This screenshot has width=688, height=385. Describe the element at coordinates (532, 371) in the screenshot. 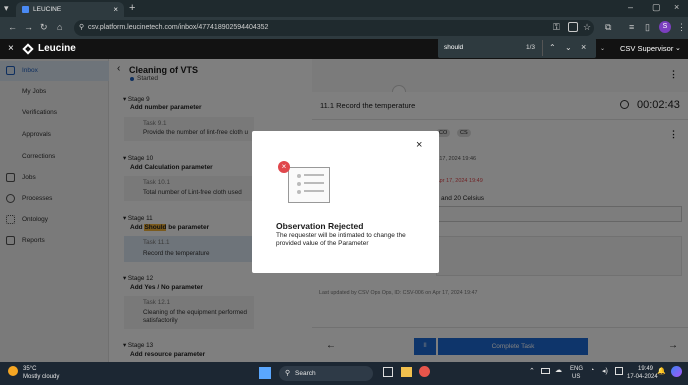

I see `tray-chevron-icon: ⌃` at that location.